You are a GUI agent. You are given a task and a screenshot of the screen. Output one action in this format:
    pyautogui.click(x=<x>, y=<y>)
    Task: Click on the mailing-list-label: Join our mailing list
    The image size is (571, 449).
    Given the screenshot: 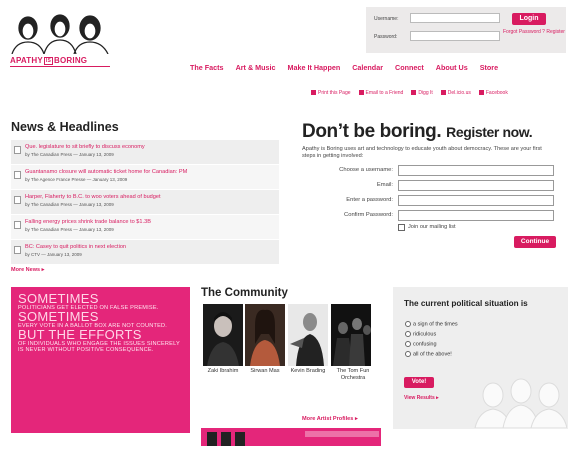 What is the action you would take?
    pyautogui.click(x=432, y=227)
    